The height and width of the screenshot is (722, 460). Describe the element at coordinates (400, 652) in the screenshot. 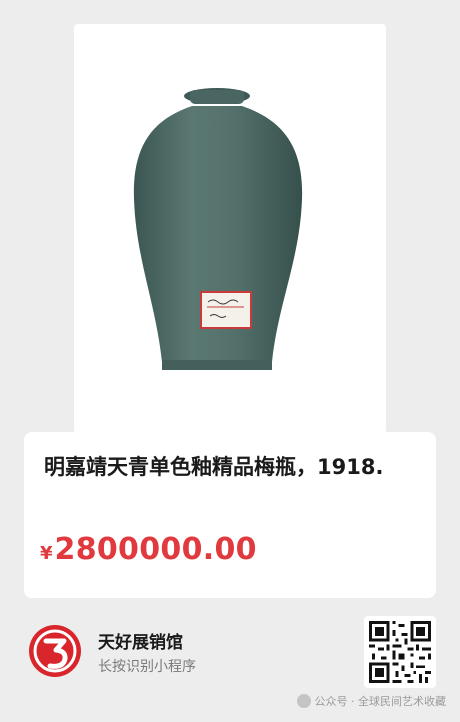

I see `qr-code-icon` at that location.